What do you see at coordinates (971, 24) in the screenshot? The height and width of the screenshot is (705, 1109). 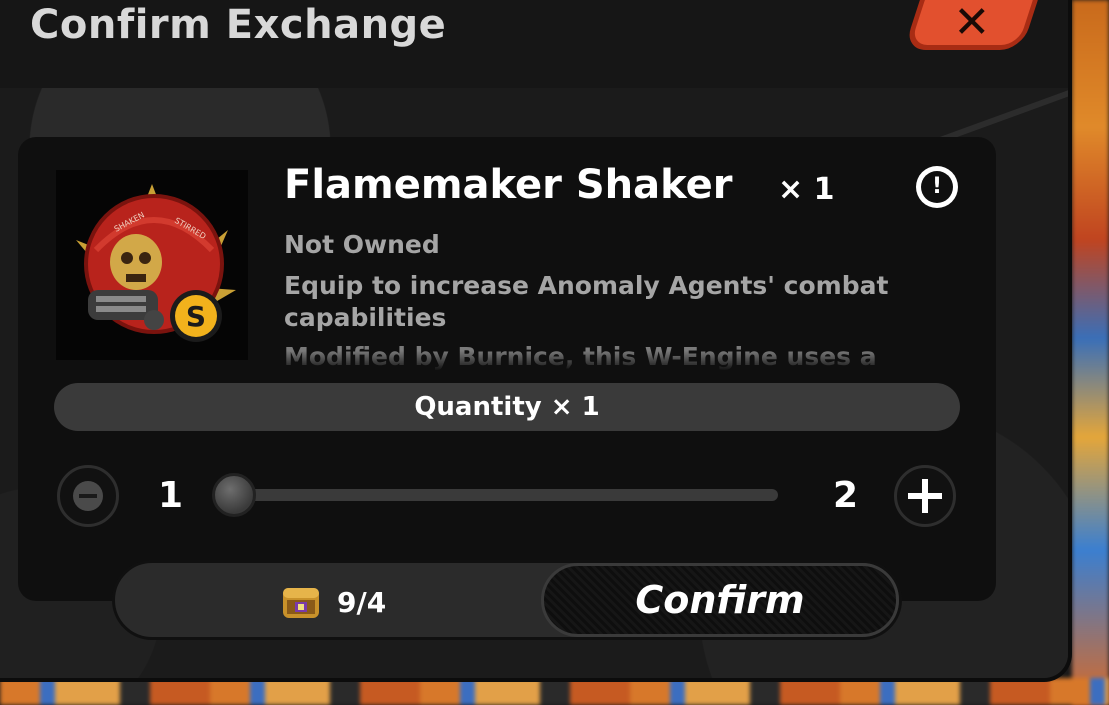 I see `close-icon: ✕` at bounding box center [971, 24].